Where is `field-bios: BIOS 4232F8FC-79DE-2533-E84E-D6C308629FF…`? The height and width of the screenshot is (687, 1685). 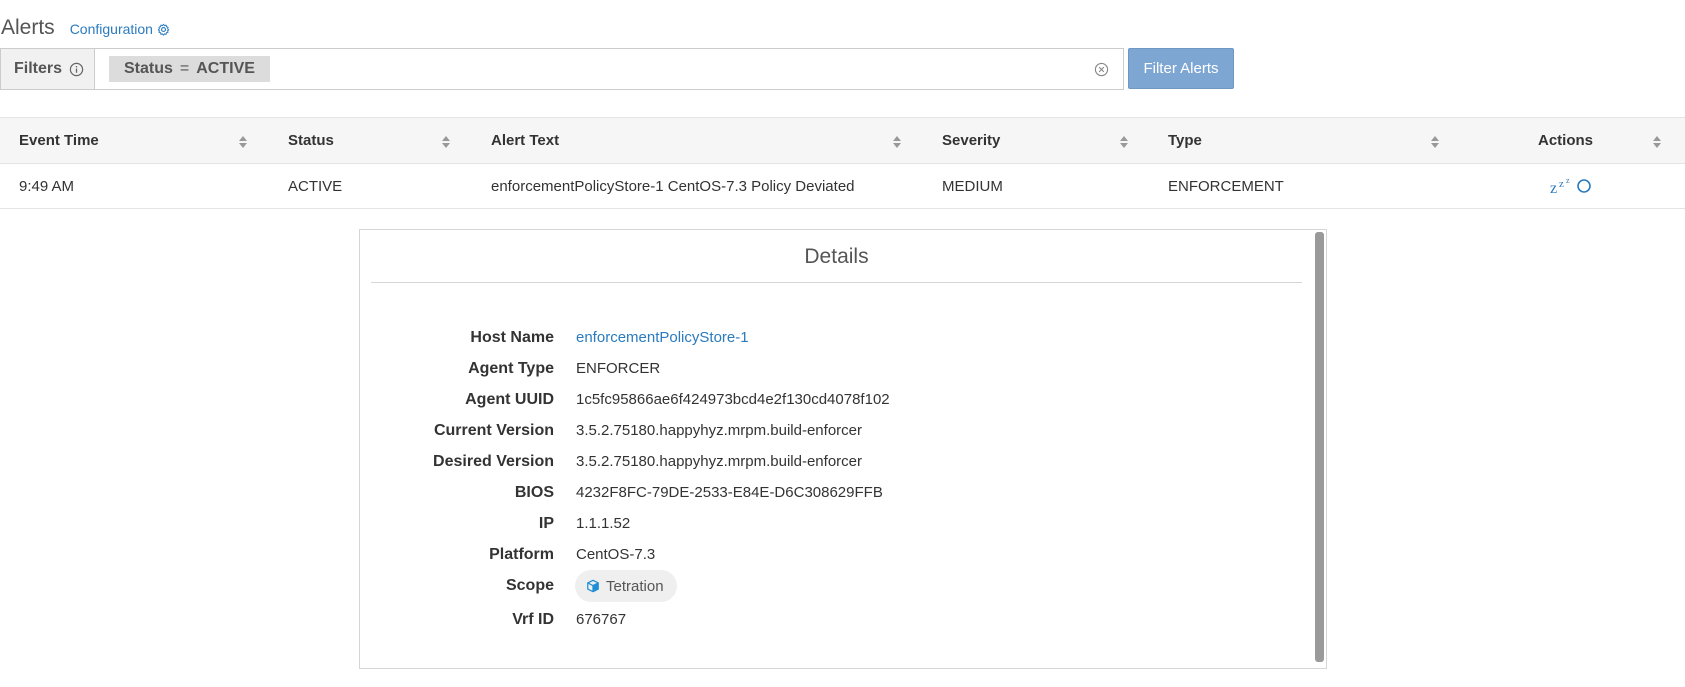 field-bios: BIOS 4232F8FC-79DE-2533-E84E-D6C308629FF… is located at coordinates (810, 493).